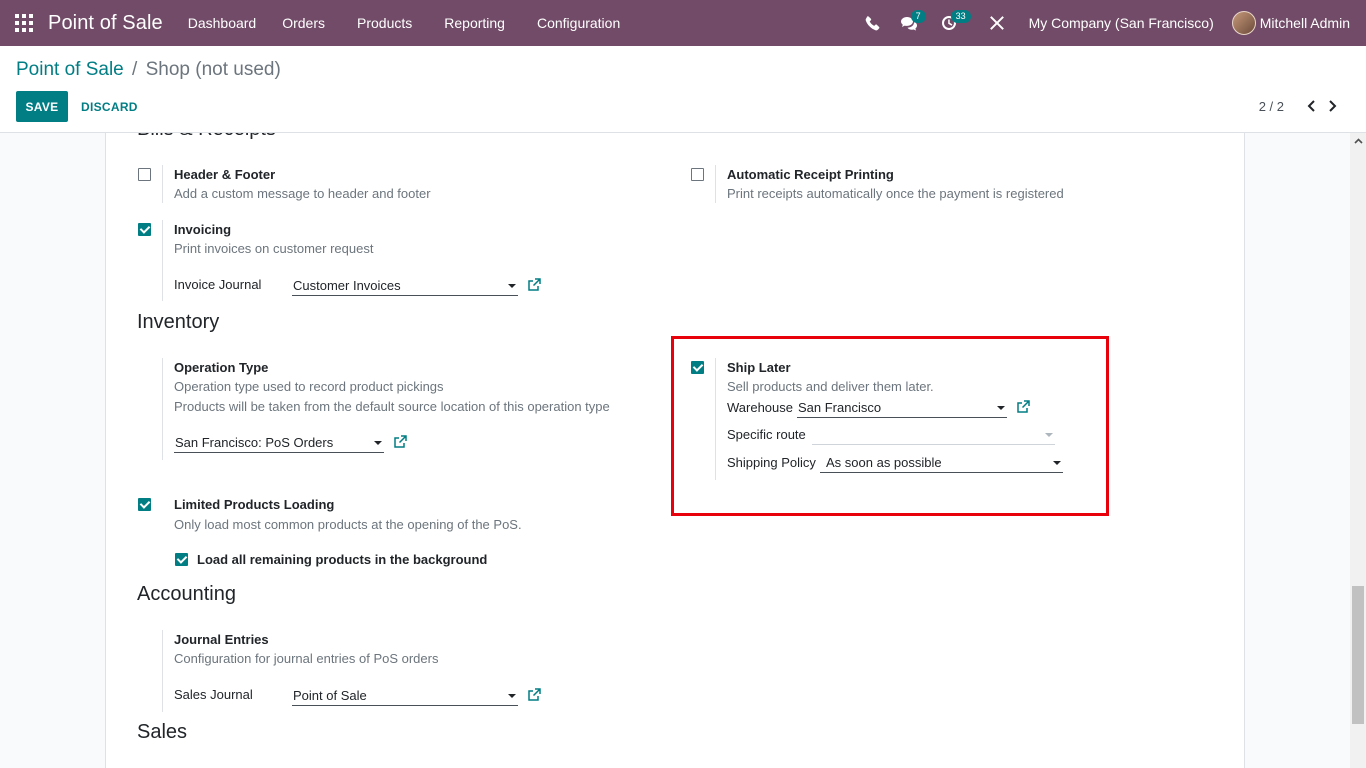 This screenshot has width=1366, height=768. Describe the element at coordinates (221, 639) in the screenshot. I see `journal-entries-title: Journal Entries` at that location.